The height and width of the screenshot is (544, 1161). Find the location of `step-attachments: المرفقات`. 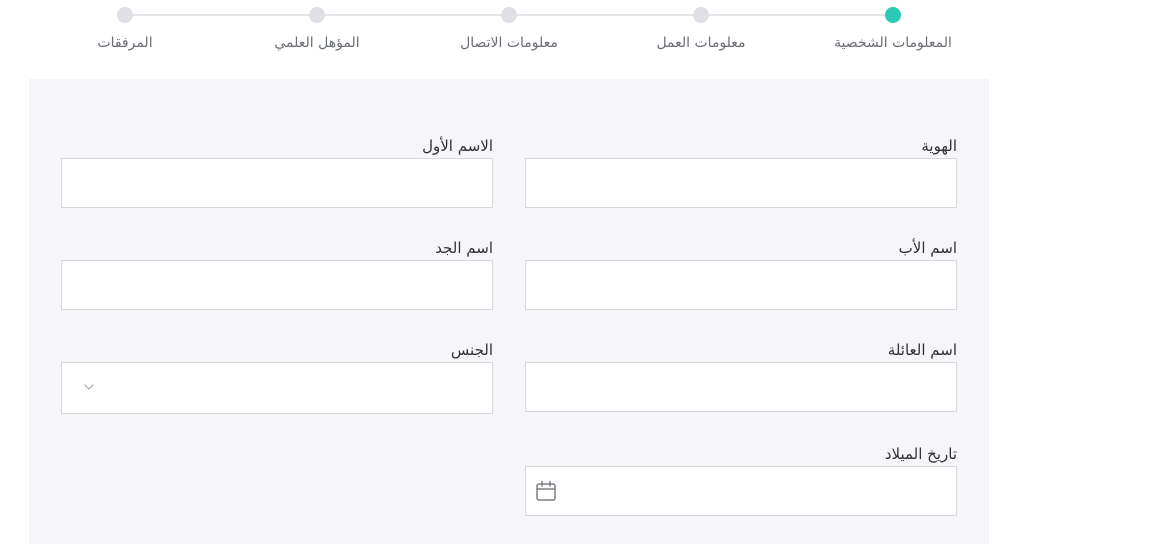

step-attachments: المرفقات is located at coordinates (125, 30).